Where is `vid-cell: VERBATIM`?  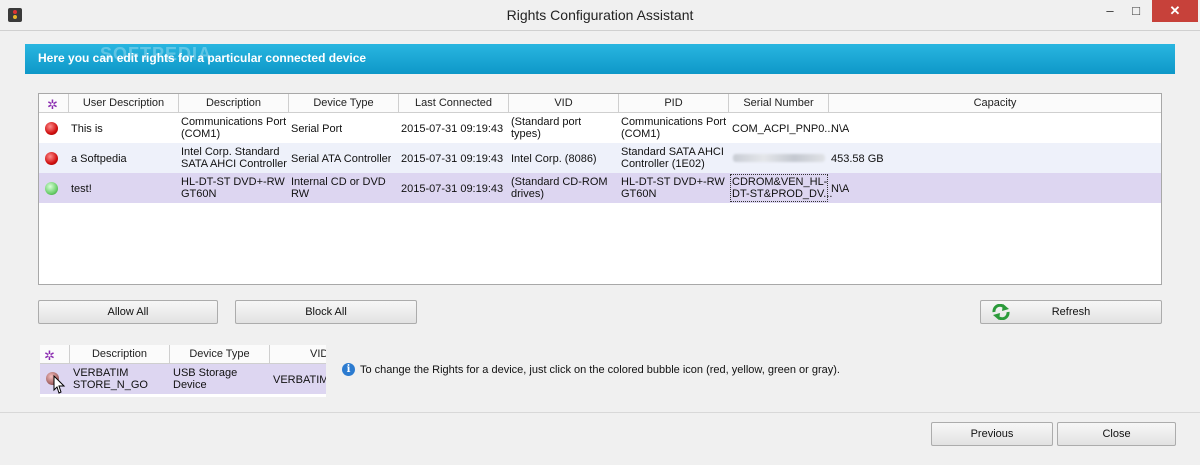 vid-cell: VERBATIM is located at coordinates (299, 380).